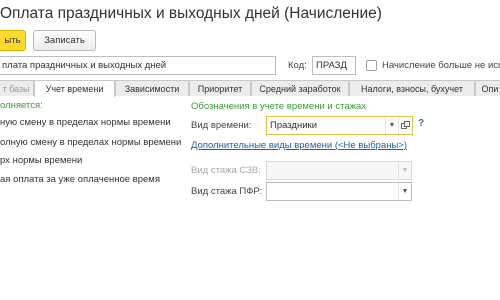  What do you see at coordinates (405, 125) in the screenshot?
I see `open-icon` at bounding box center [405, 125].